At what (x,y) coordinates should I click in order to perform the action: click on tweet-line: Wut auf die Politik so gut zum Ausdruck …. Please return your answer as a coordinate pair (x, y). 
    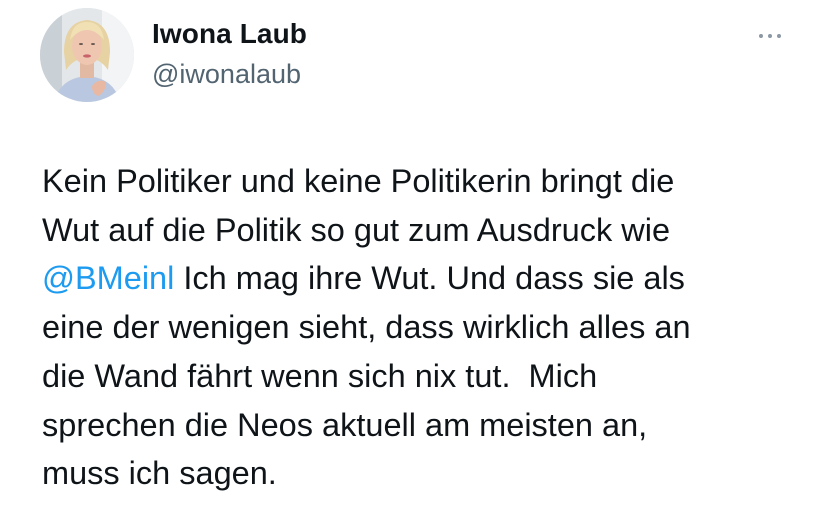
    Looking at the image, I should click on (356, 229).